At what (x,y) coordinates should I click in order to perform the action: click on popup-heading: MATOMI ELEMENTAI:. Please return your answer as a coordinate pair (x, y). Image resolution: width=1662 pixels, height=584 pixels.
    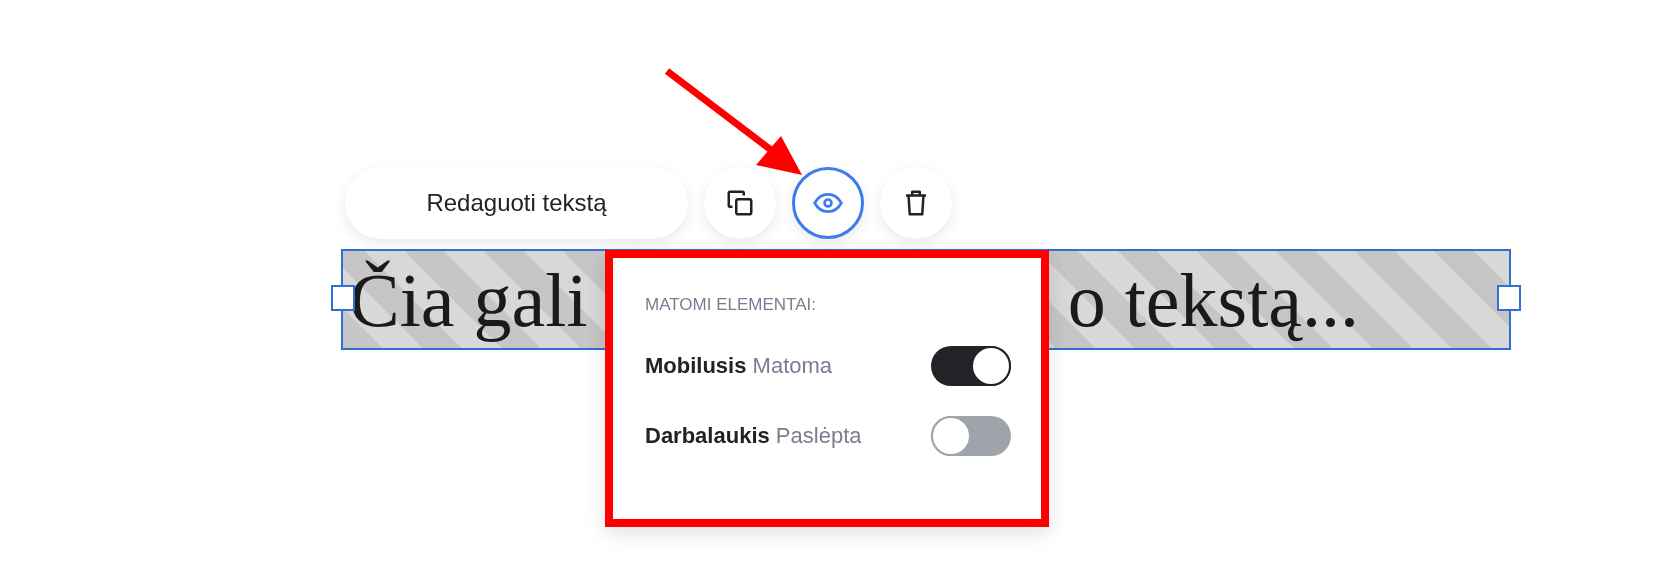
    Looking at the image, I should click on (731, 305).